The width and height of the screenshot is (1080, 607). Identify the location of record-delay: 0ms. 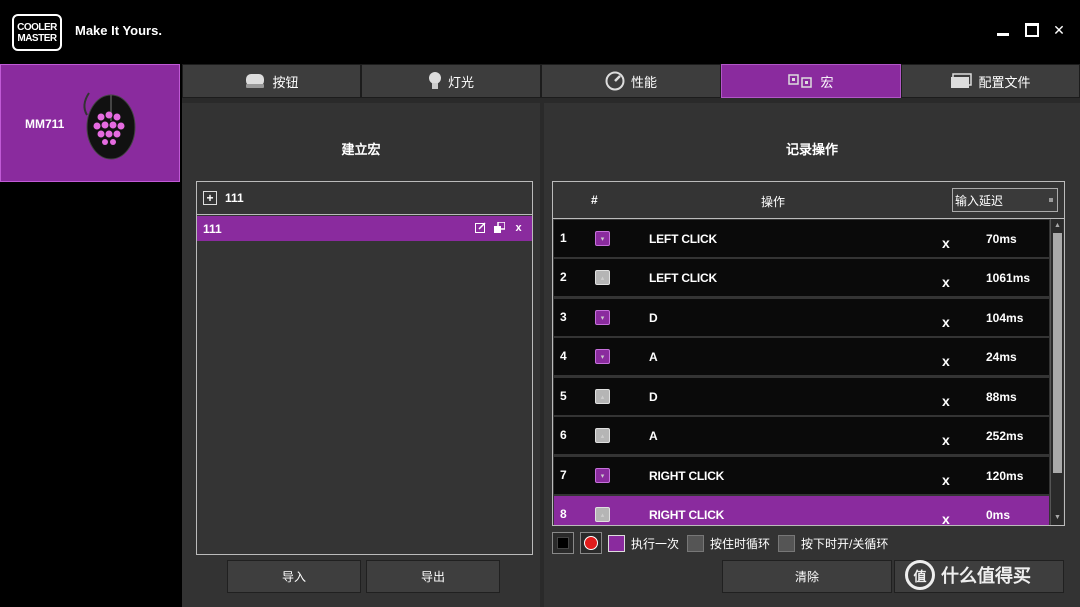
(998, 515).